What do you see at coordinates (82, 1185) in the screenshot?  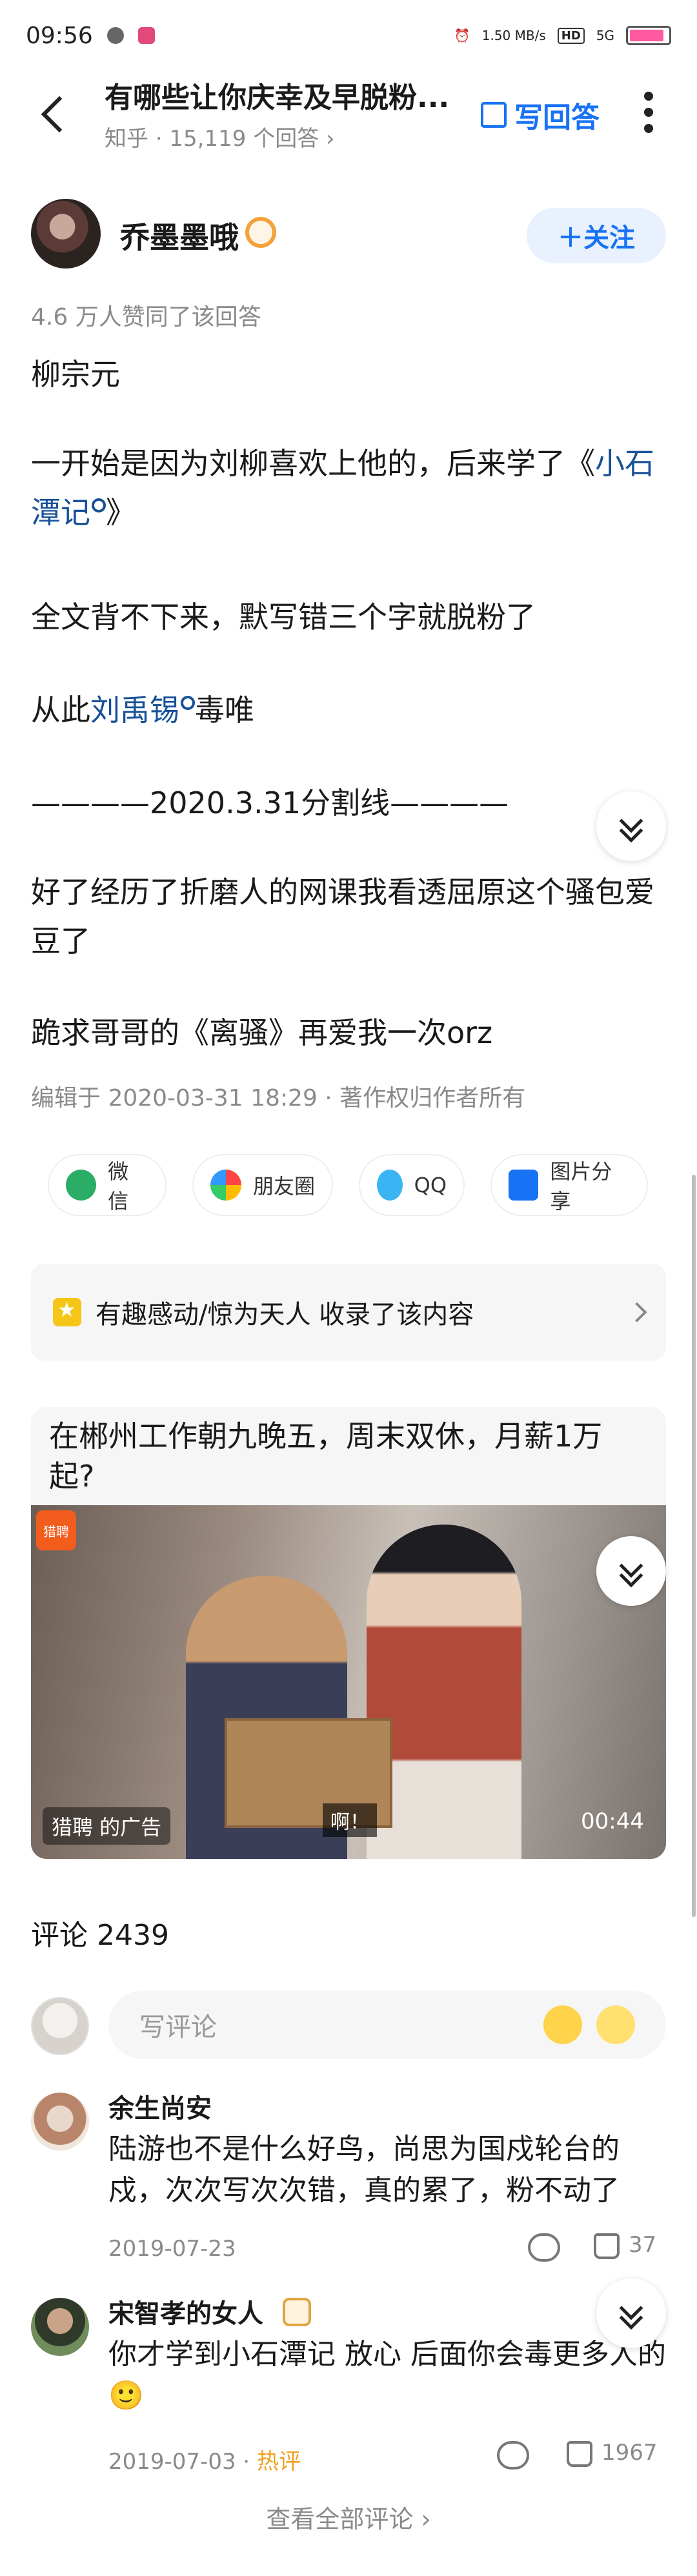 I see `wechat-icon` at bounding box center [82, 1185].